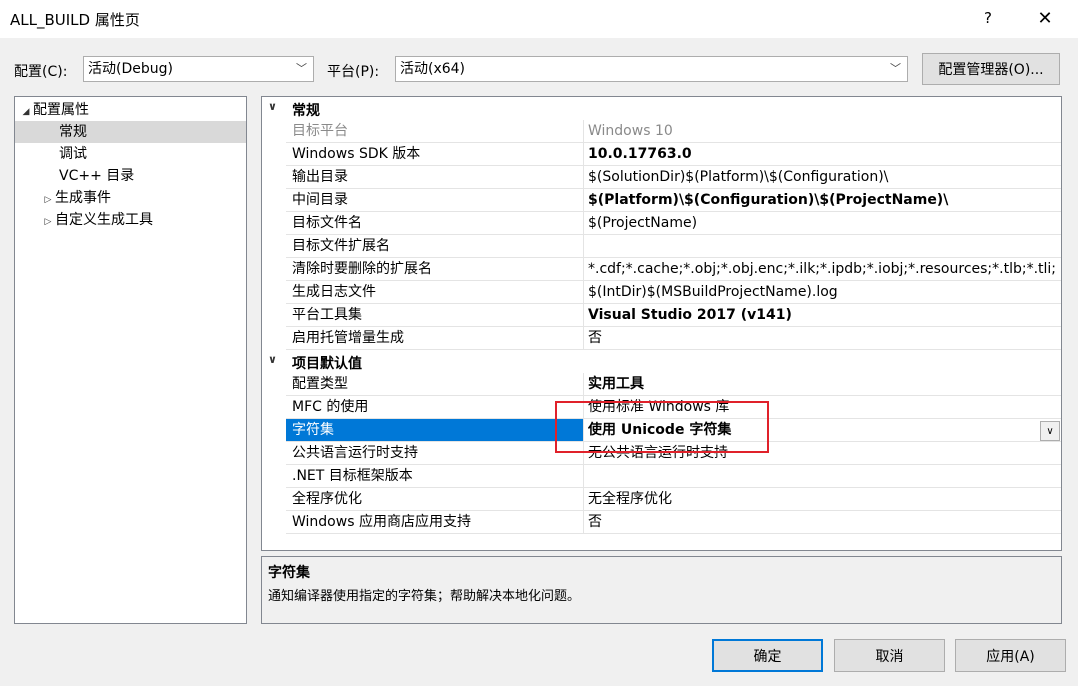 This screenshot has height=686, width=1078. What do you see at coordinates (96, 176) in the screenshot?
I see `tree-item-vc-directories: VC++ 目录` at bounding box center [96, 176].